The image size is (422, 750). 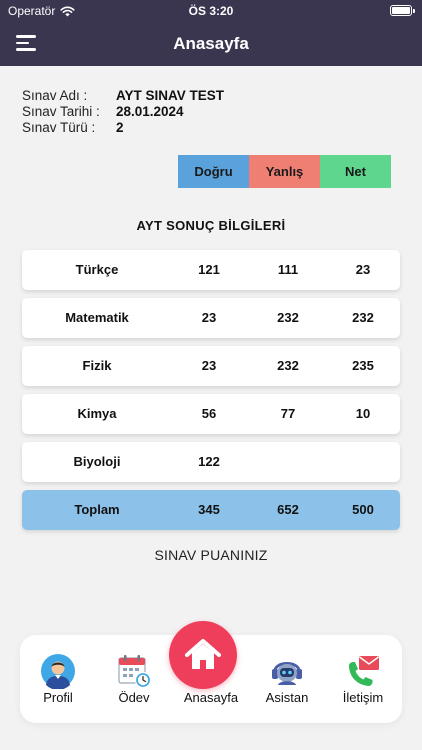 I want to click on exam-name-value: AYT SINAV TEST, so click(x=170, y=95).